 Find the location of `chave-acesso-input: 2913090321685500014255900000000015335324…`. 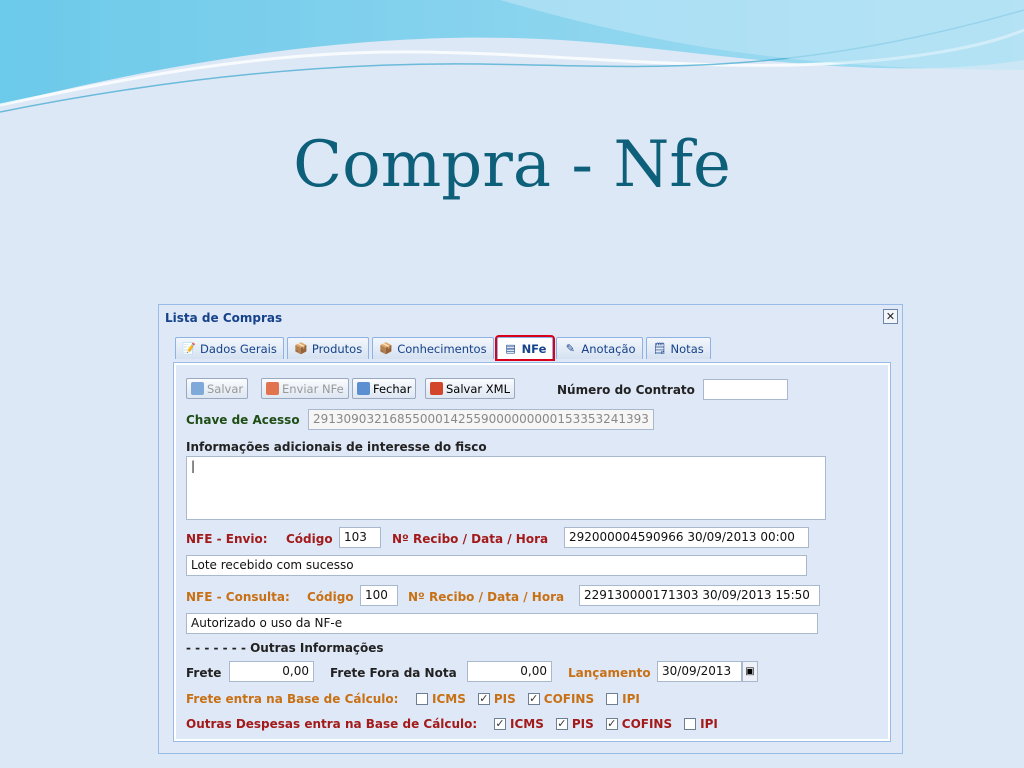

chave-acesso-input: 2913090321685500014255900000000015335324… is located at coordinates (481, 419).